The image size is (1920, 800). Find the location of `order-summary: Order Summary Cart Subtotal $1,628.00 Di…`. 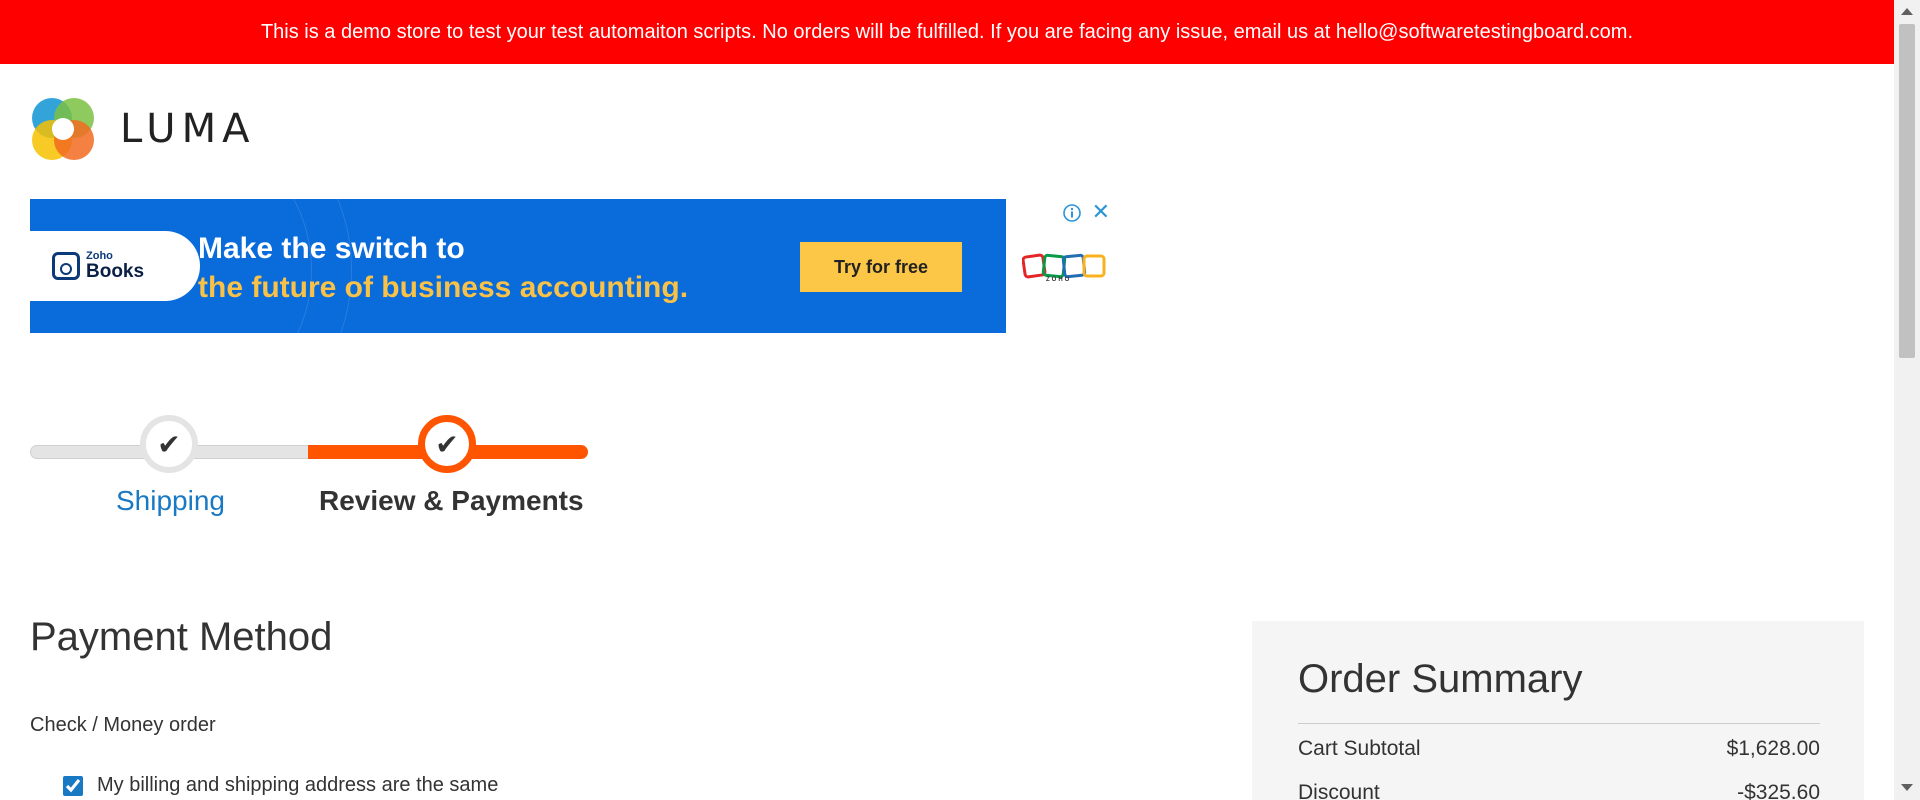

order-summary: Order Summary Cart Subtotal $1,628.00 Di… is located at coordinates (1558, 710).